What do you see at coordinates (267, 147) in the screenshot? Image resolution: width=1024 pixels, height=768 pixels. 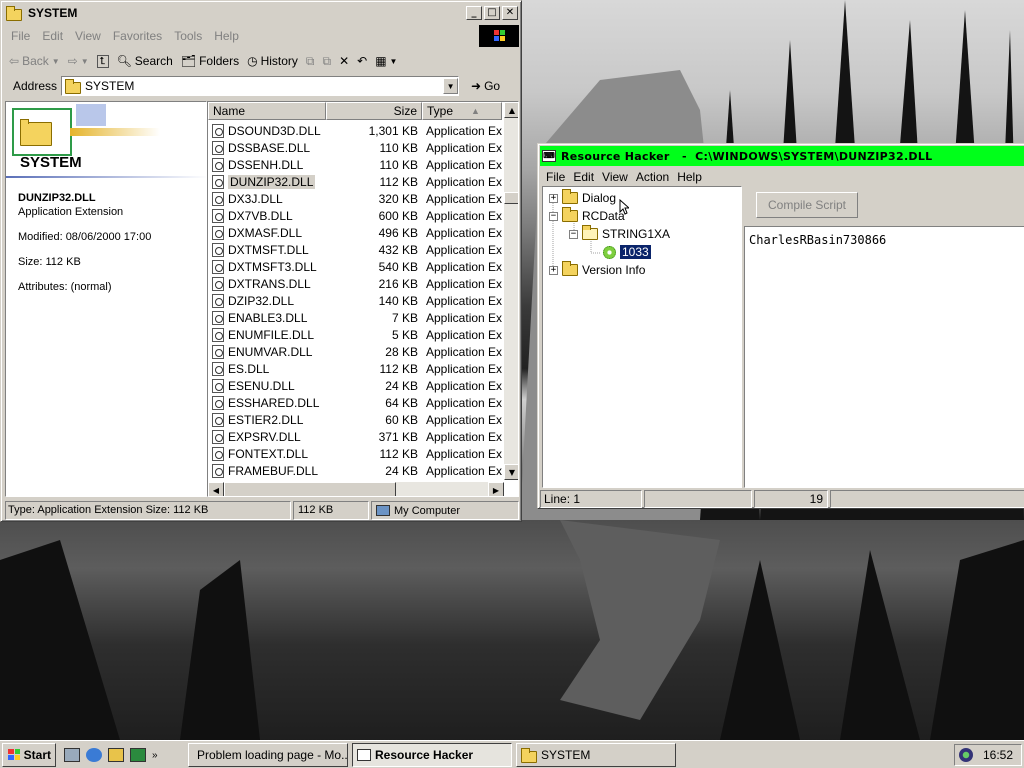 I see `file-name-cell: DSSBASE.DLL` at bounding box center [267, 147].